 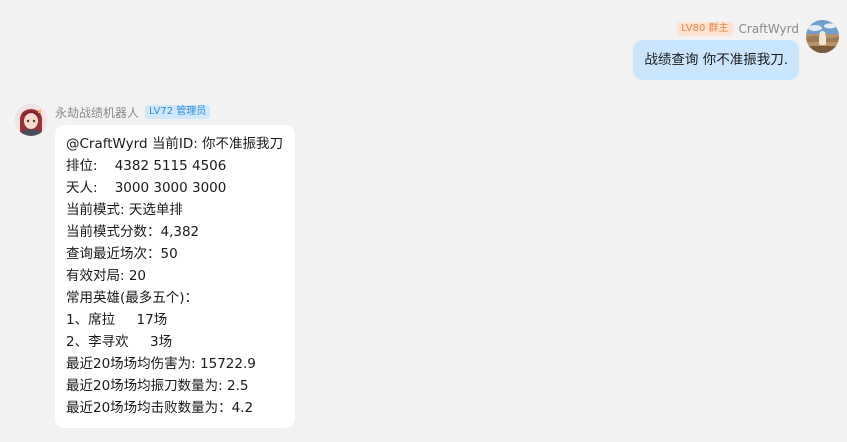 I want to click on stats-line-hero-1: 1、席拉 17场, so click(x=117, y=320).